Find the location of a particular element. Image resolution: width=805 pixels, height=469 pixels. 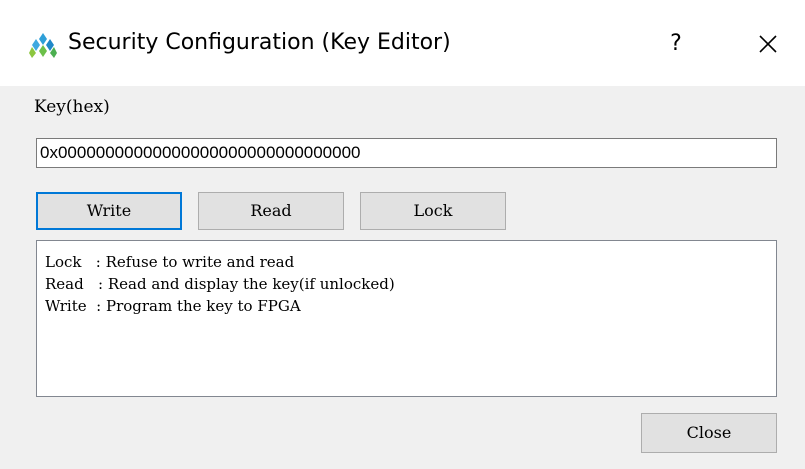

info-line-lock: Lock : Refuse to write and read is located at coordinates (170, 262).